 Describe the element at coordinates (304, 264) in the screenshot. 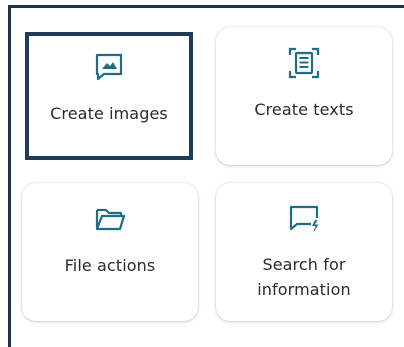

I see `search-information-label-line1: Search for` at that location.